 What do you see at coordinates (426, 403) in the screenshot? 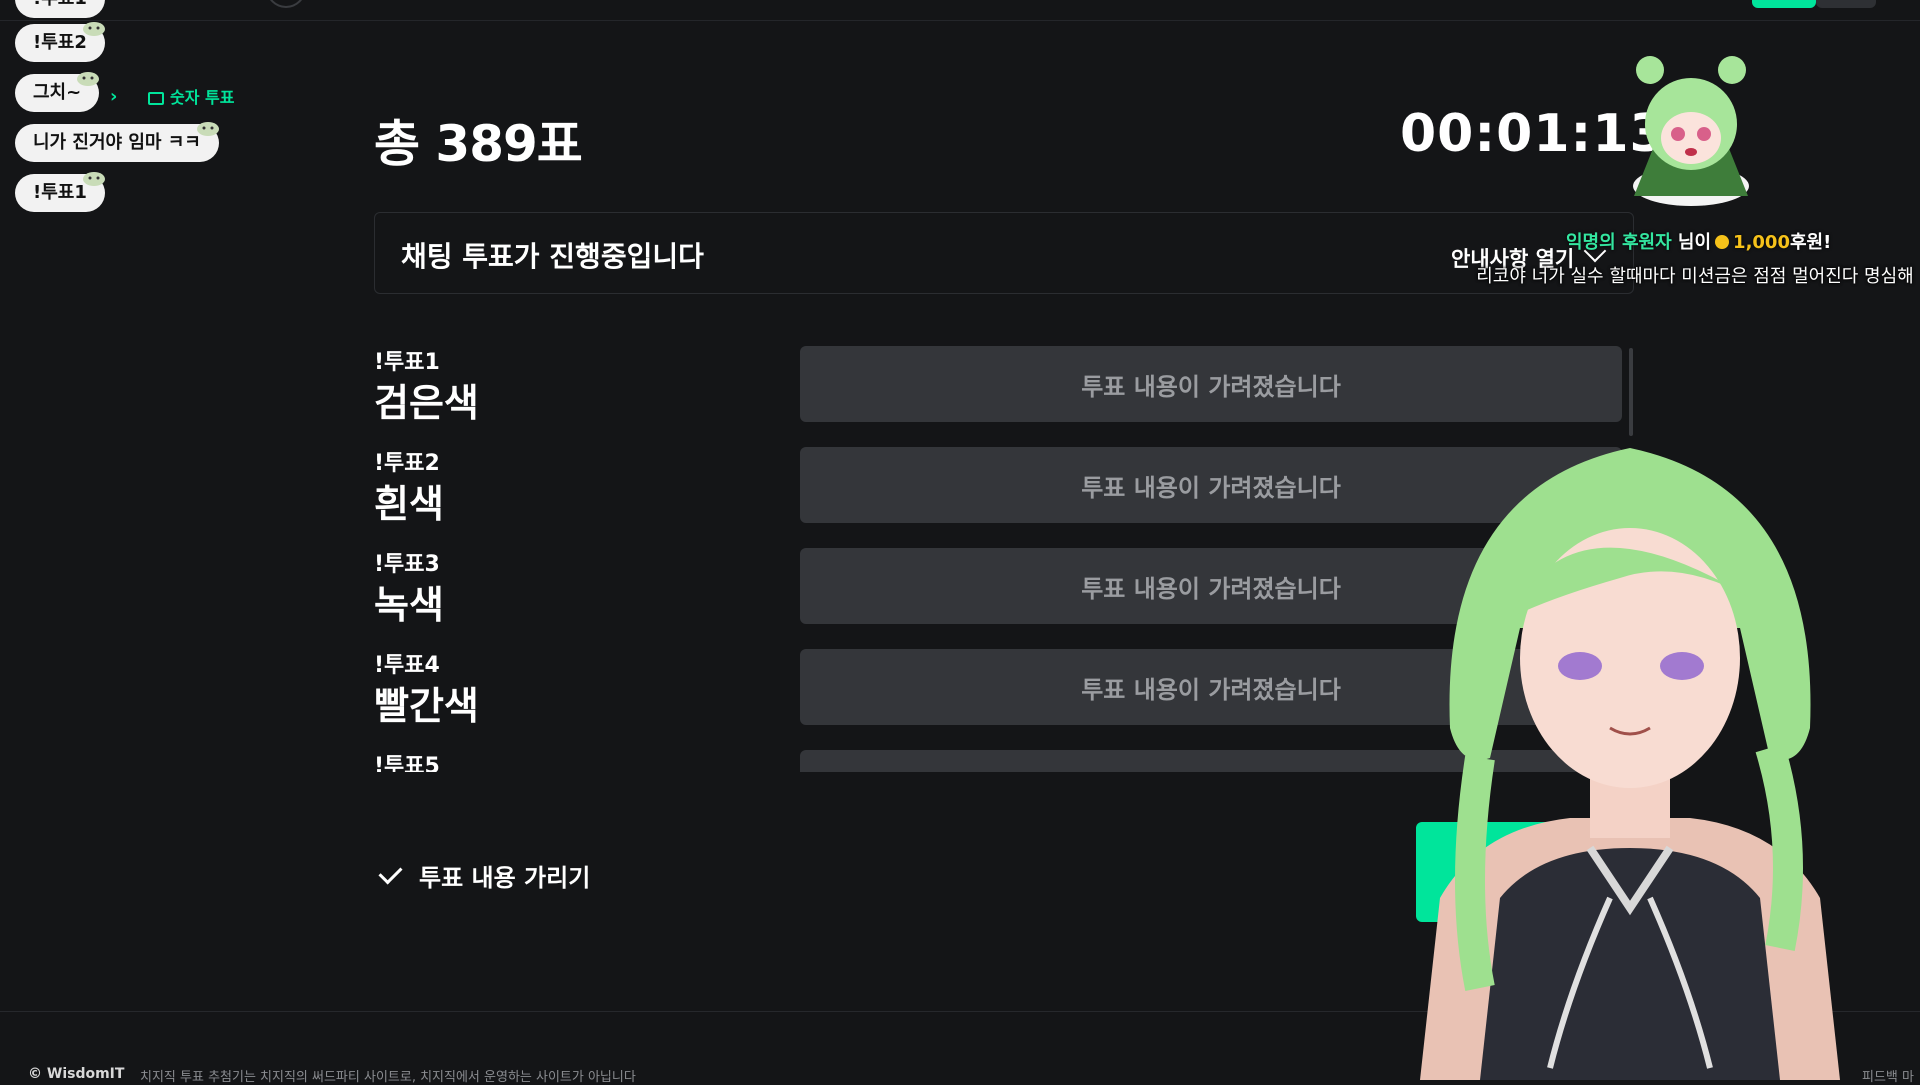
I see `vote-name: 검은색` at bounding box center [426, 403].